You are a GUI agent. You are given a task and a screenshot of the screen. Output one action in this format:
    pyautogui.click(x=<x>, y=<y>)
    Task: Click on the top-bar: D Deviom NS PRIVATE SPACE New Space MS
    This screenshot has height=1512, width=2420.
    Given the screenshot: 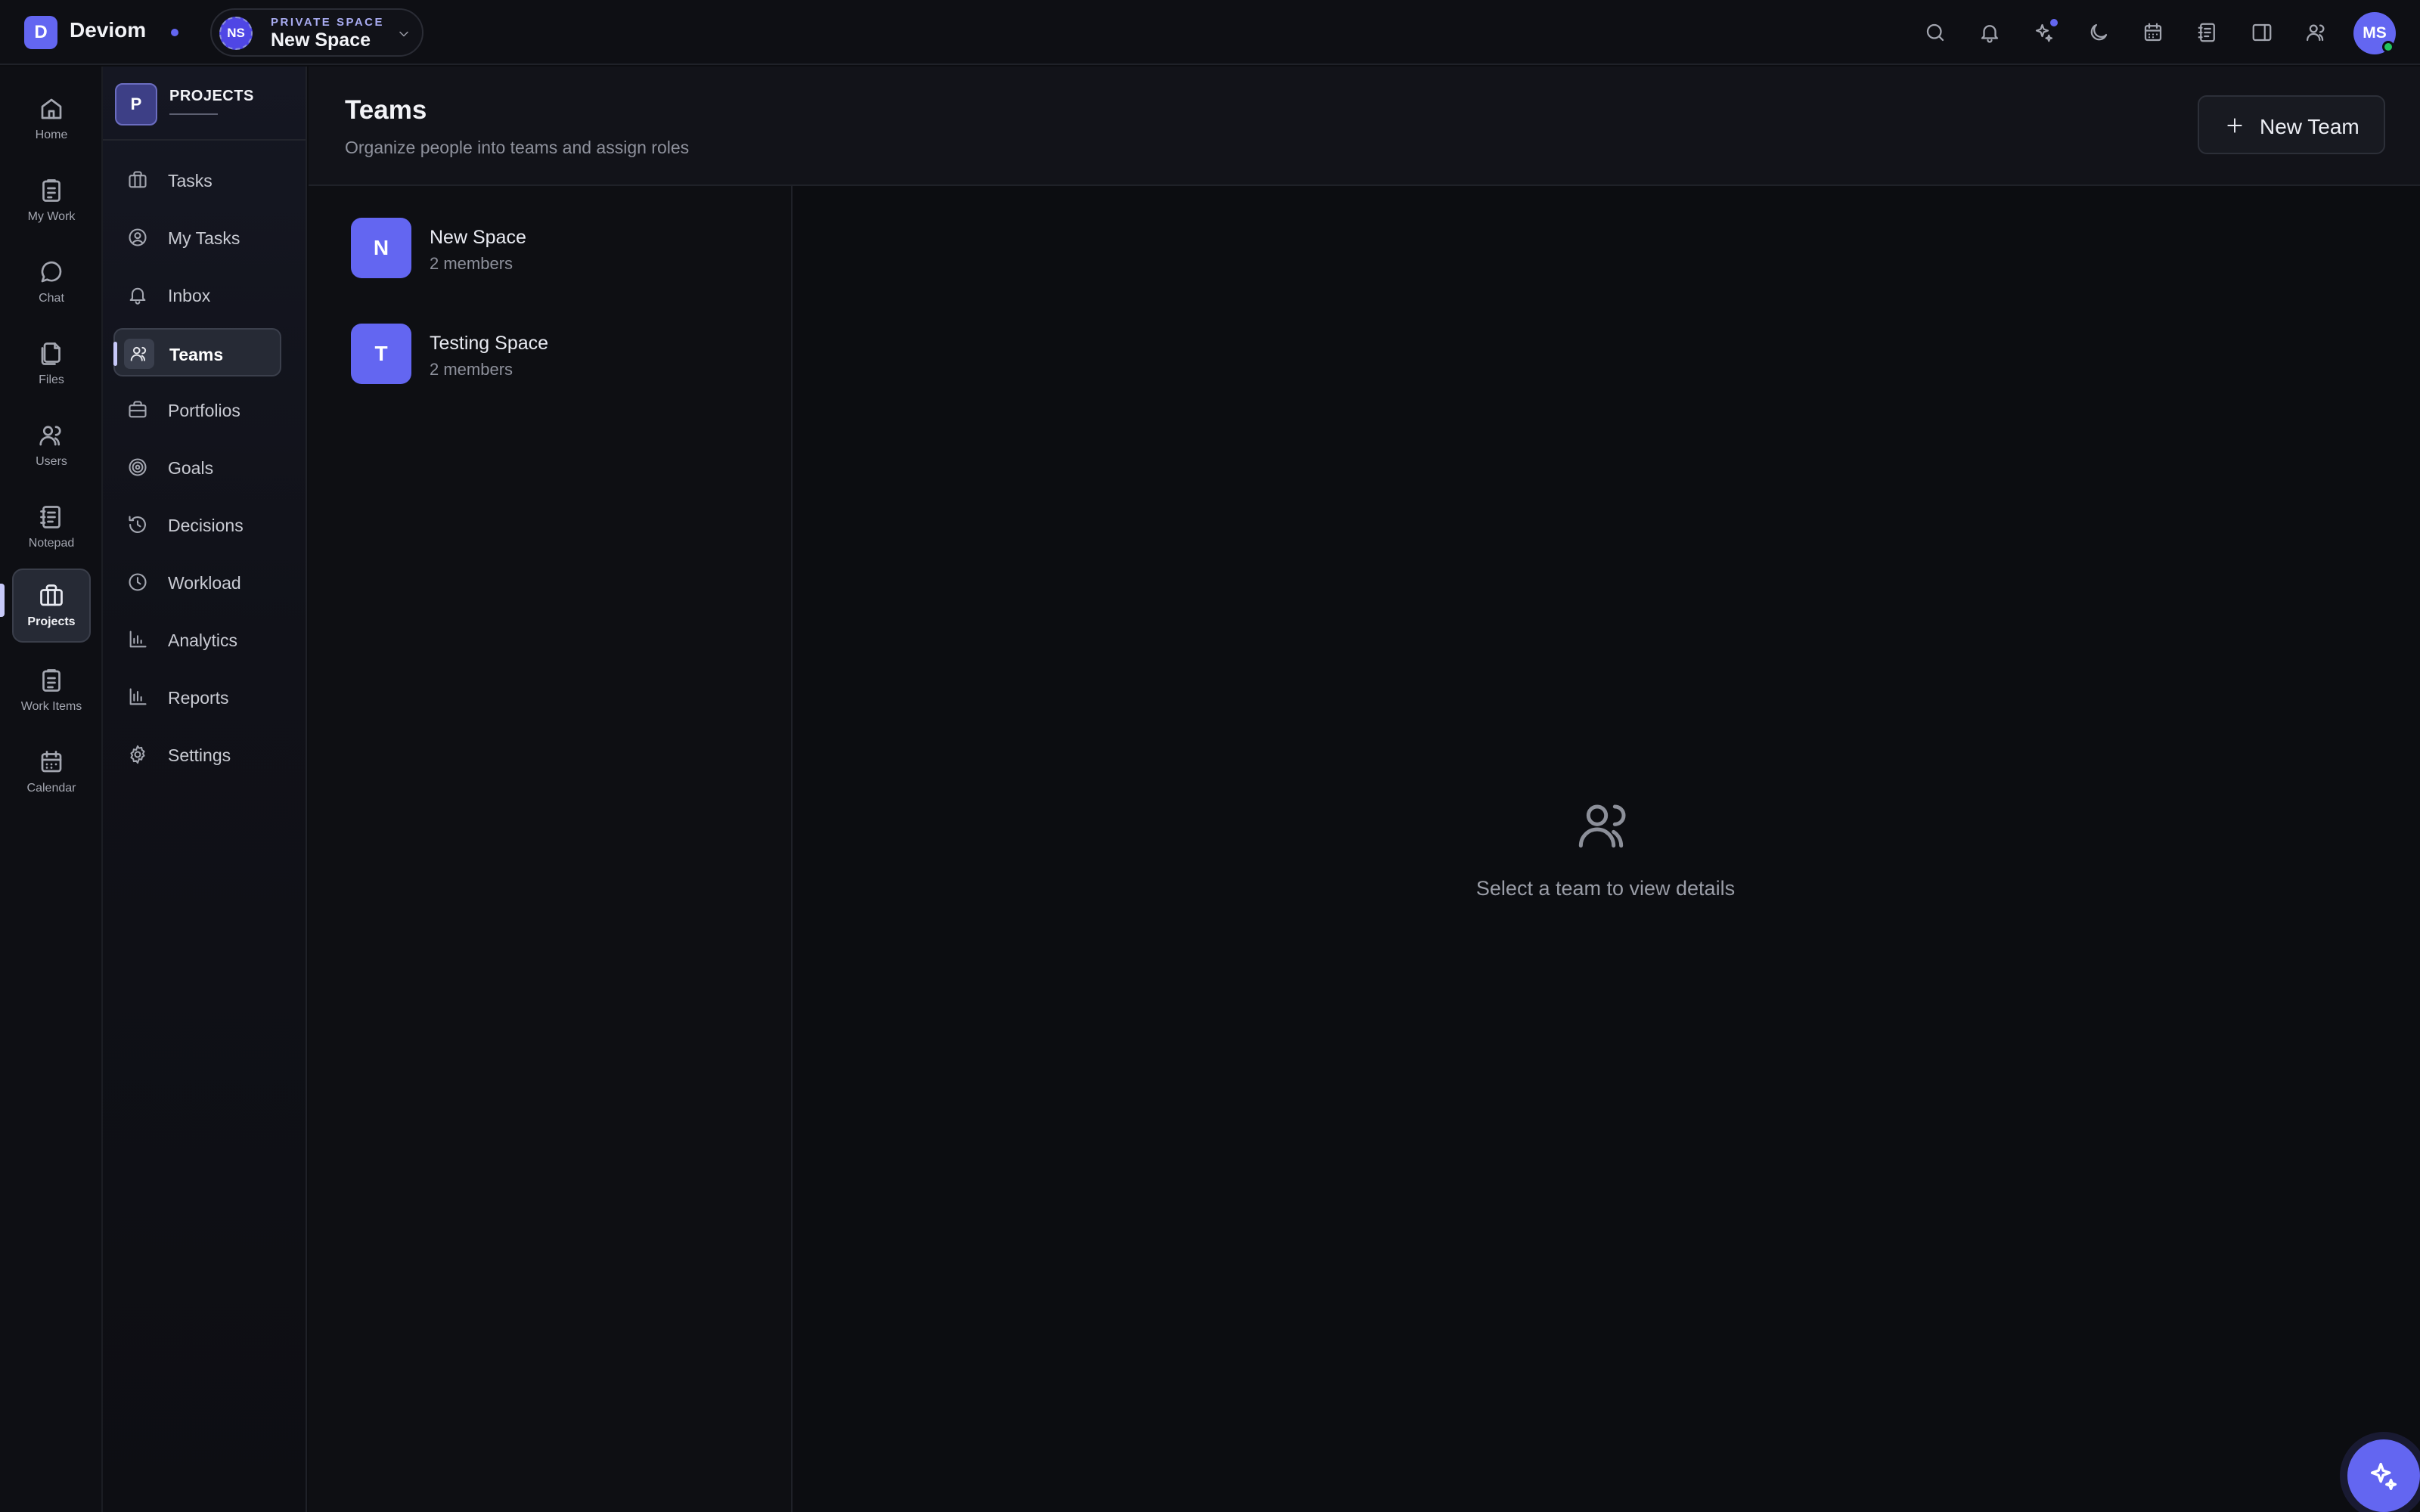 What is the action you would take?
    pyautogui.click(x=1210, y=32)
    